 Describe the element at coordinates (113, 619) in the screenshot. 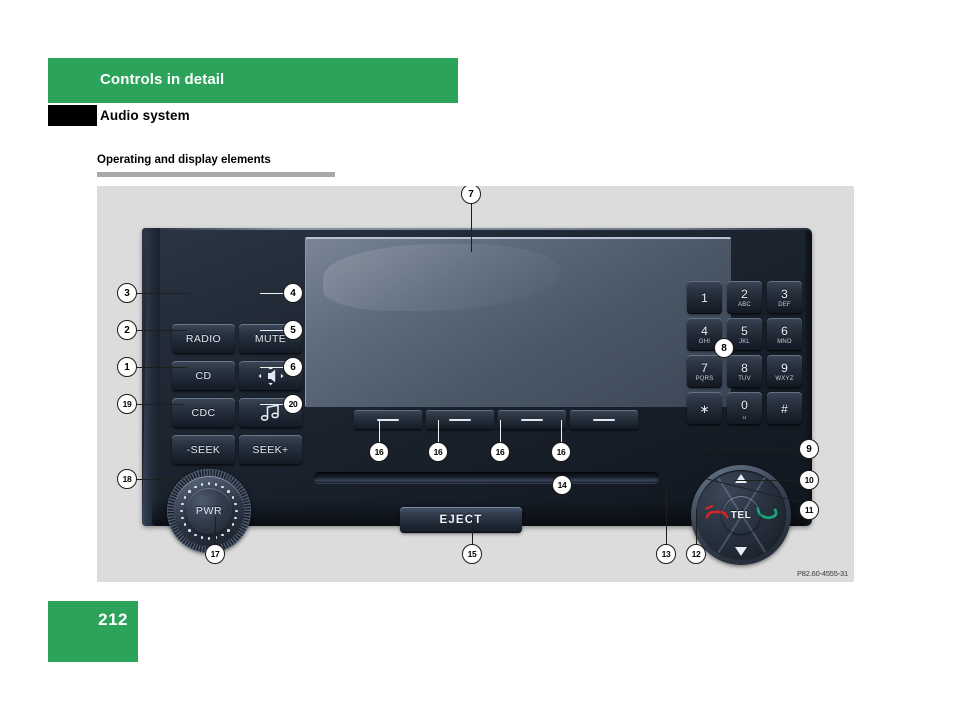

I see `page-number: 212` at that location.